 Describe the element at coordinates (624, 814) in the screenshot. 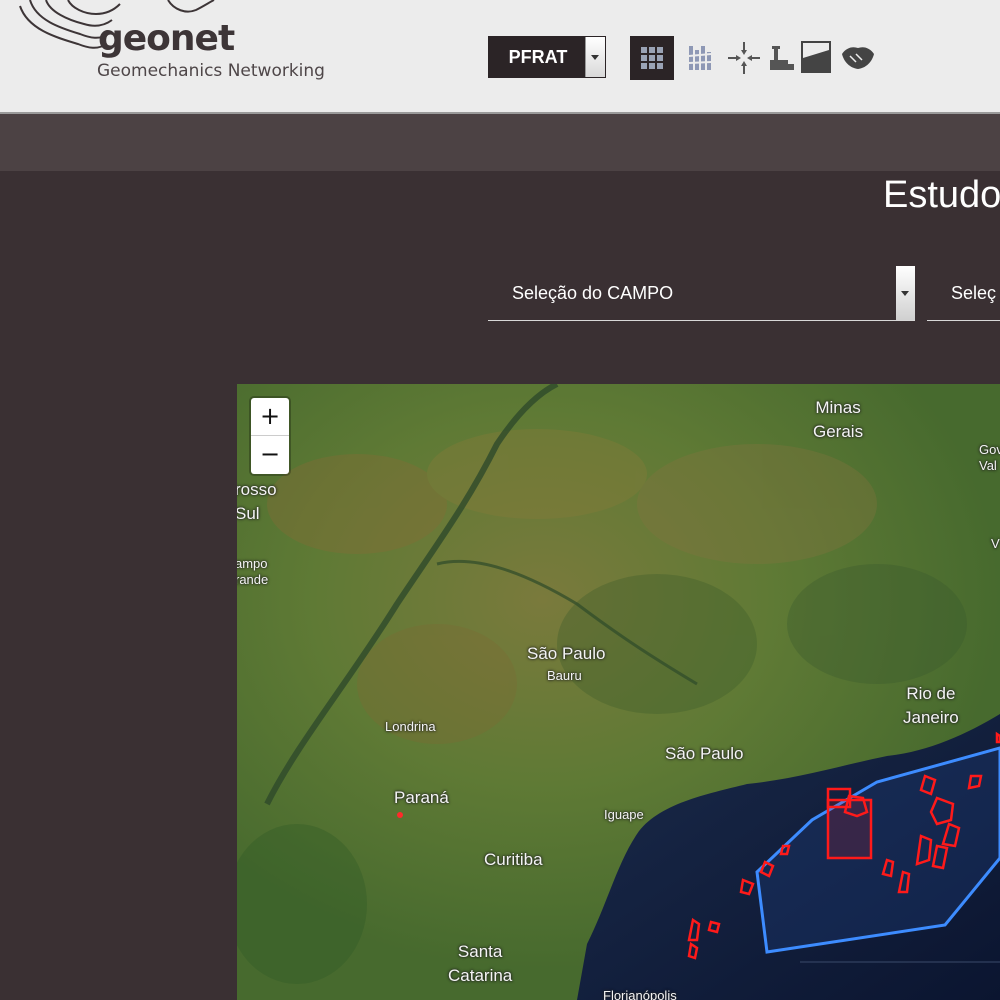

I see `map-label-iguape: Iguape` at that location.